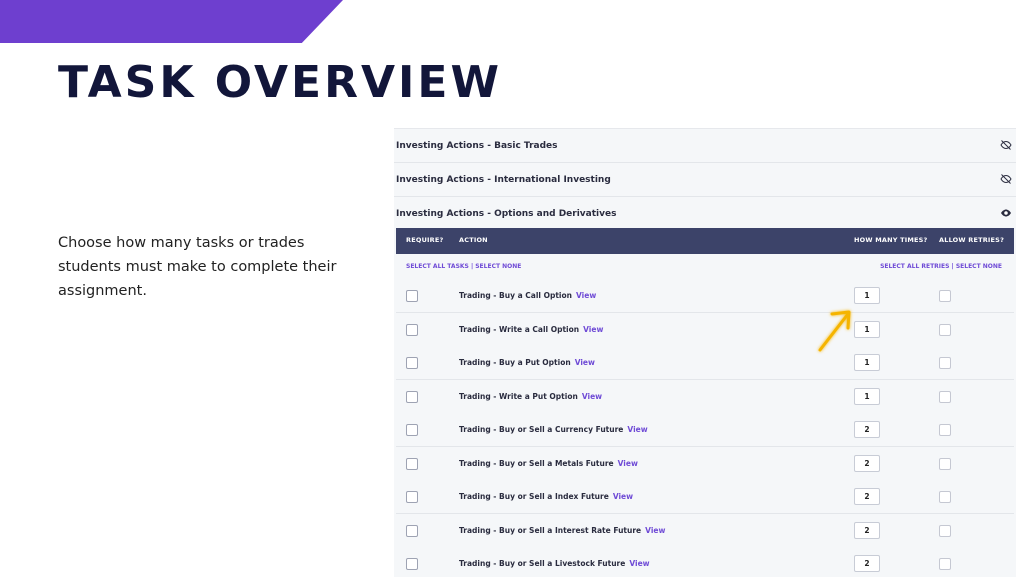 This screenshot has width=1024, height=577. Describe the element at coordinates (834, 331) in the screenshot. I see `pointer-arrow-icon` at that location.